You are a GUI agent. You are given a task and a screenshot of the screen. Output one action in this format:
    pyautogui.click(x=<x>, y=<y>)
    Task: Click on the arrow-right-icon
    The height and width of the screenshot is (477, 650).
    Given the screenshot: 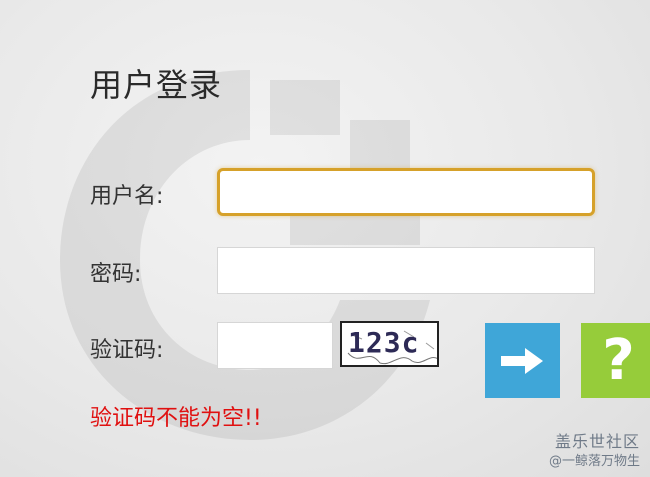 What is the action you would take?
    pyautogui.click(x=521, y=360)
    